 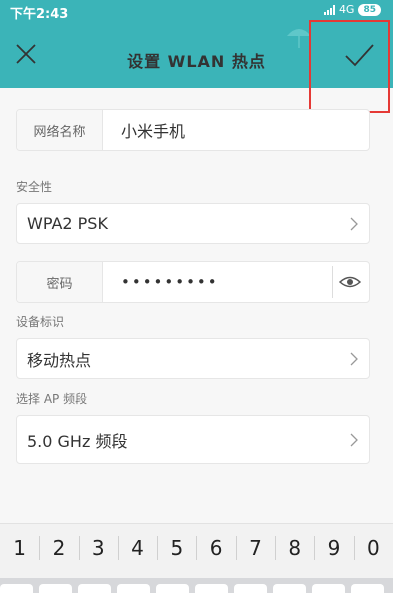 I want to click on security-label: 安全性, so click(x=34, y=187).